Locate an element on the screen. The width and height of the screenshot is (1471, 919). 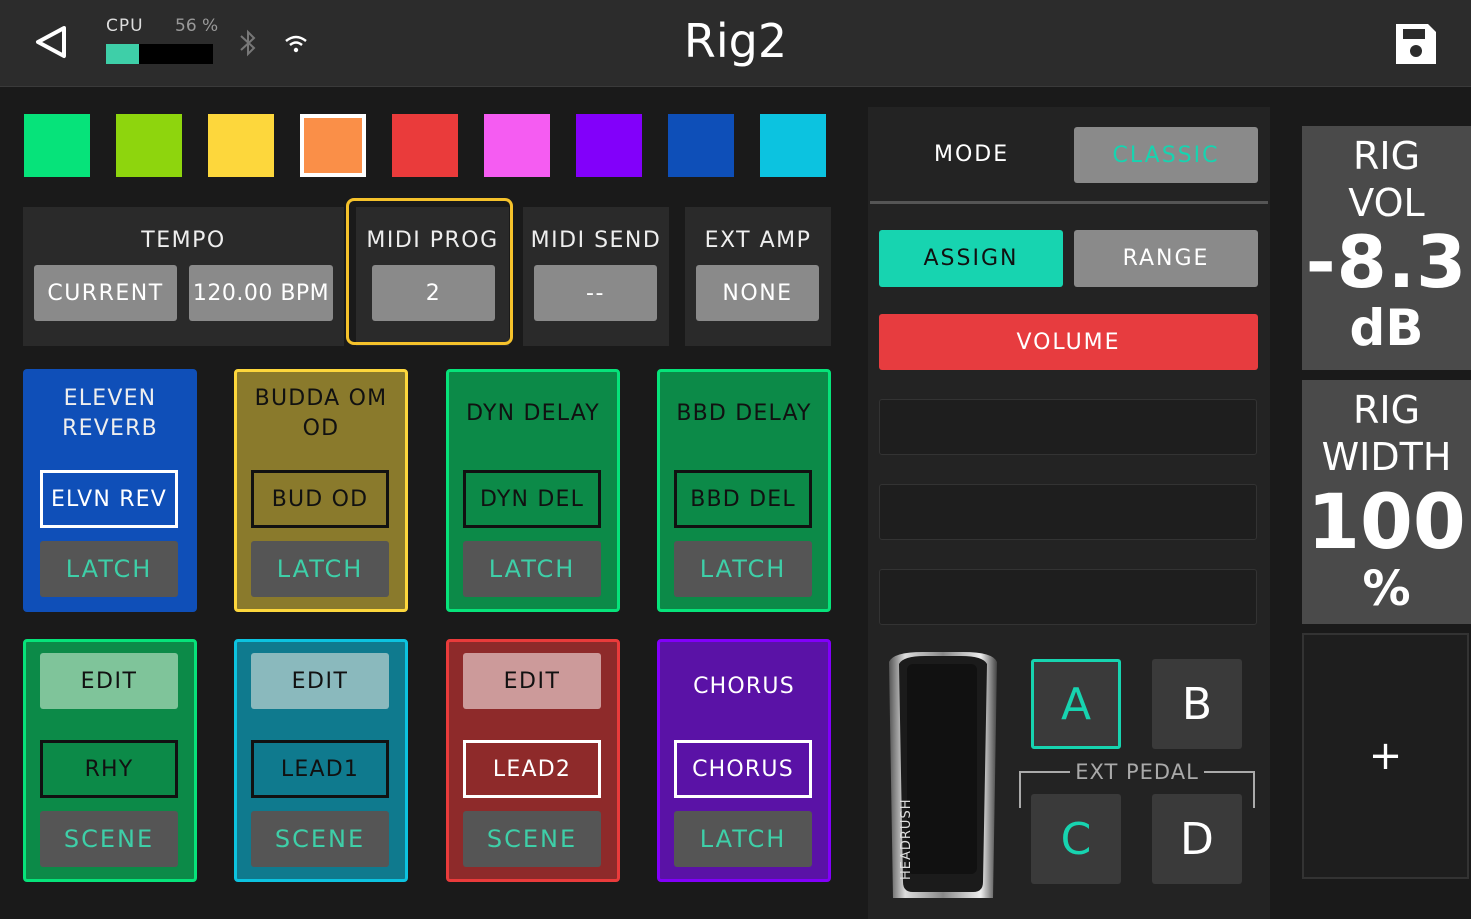
midi-send-group: MIDI SEND -- is located at coordinates (596, 276).